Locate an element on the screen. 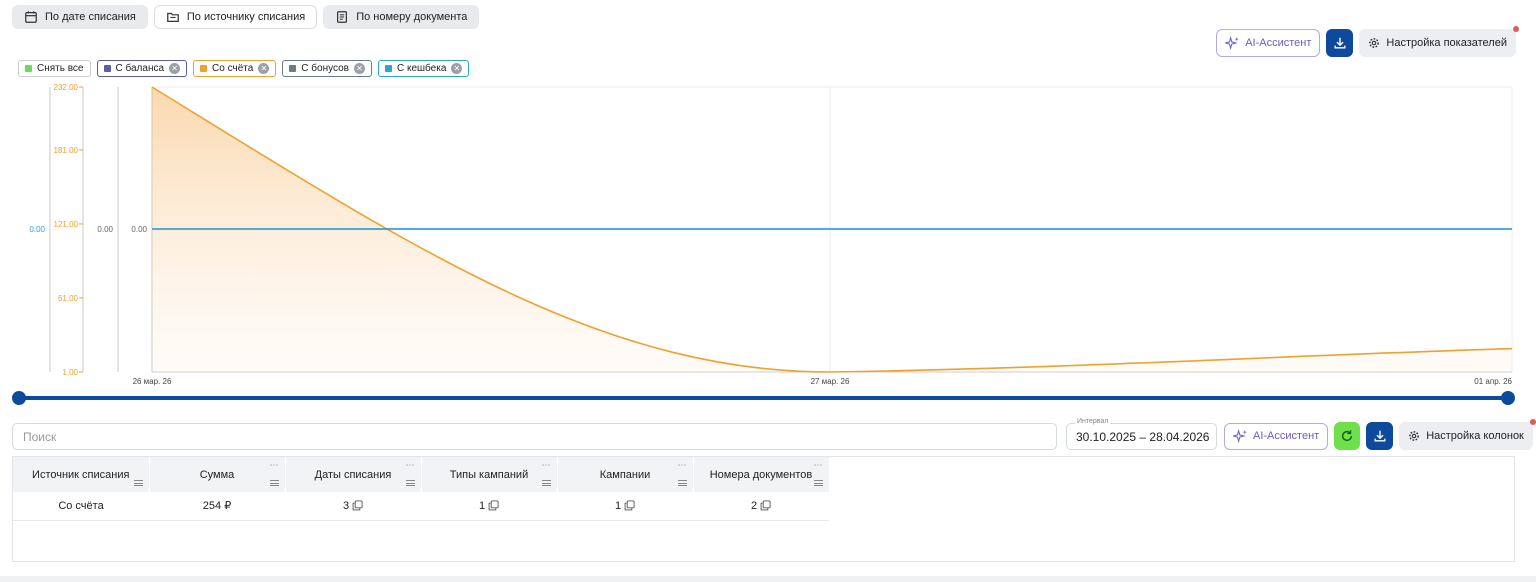  column-header: Источник списания is located at coordinates (81, 474).